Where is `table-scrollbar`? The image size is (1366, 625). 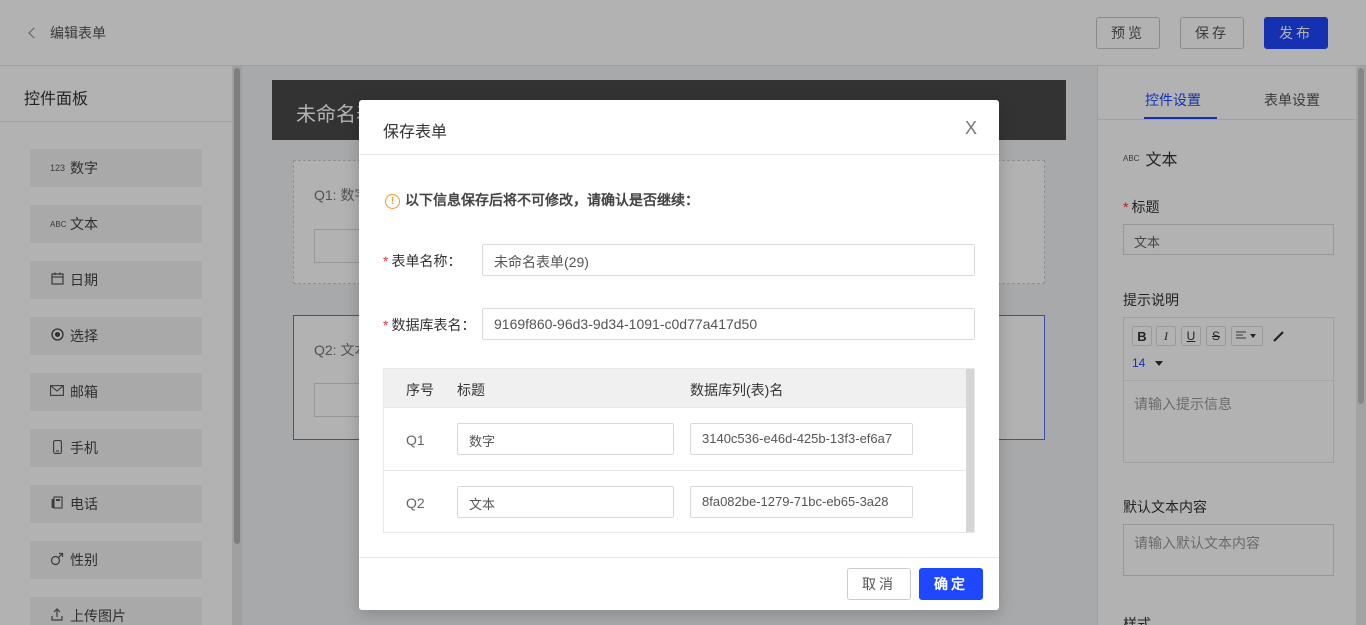 table-scrollbar is located at coordinates (970, 450).